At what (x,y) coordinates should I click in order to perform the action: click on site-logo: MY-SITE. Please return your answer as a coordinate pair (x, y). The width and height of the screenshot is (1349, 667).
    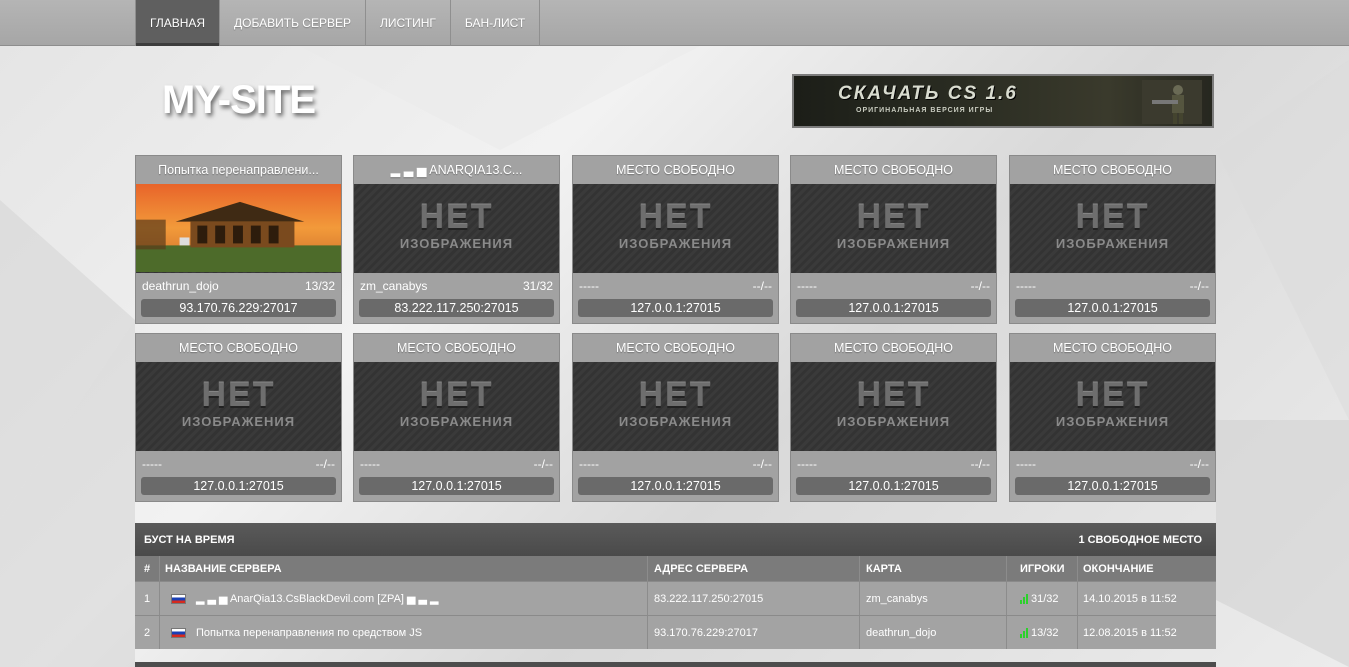
    Looking at the image, I should click on (239, 100).